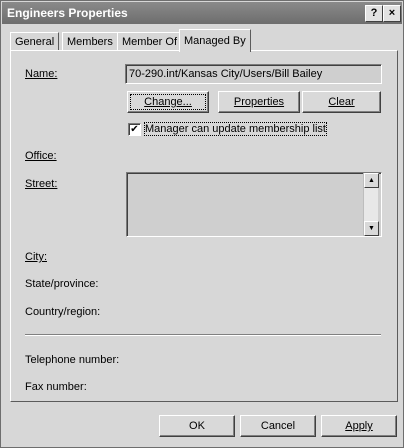 The width and height of the screenshot is (404, 448). I want to click on window-title: Engineers Properties, so click(67, 13).